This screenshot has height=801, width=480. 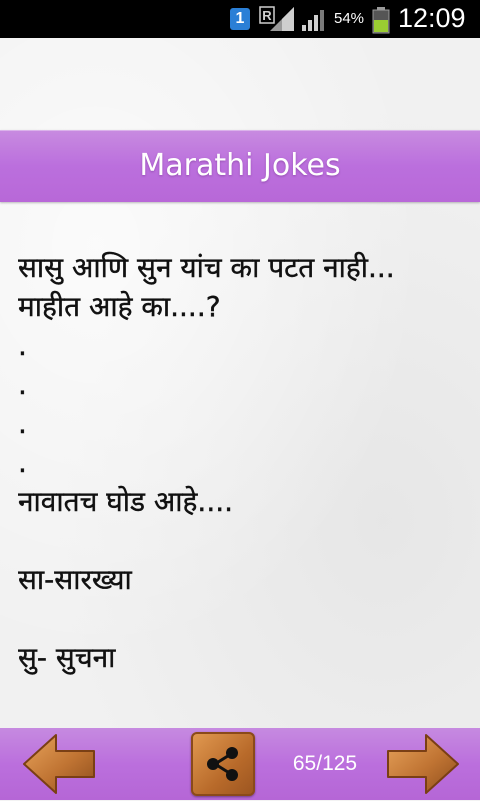 I want to click on arrow-right-icon, so click(x=423, y=764).